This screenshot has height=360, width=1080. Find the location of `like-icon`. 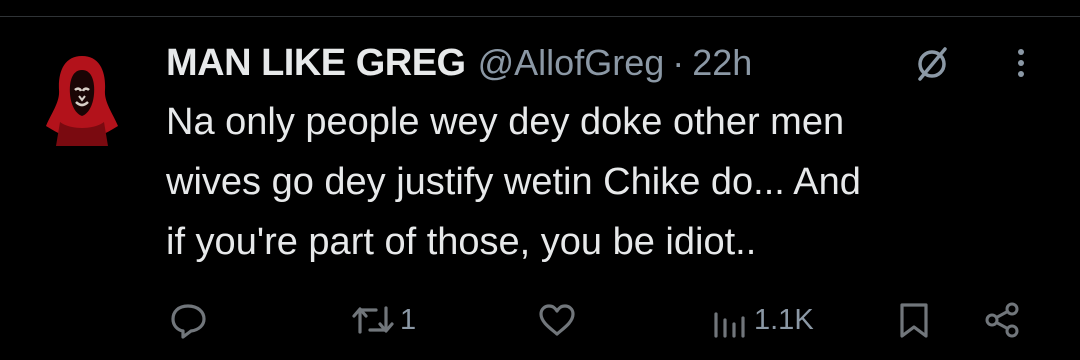

like-icon is located at coordinates (557, 320).